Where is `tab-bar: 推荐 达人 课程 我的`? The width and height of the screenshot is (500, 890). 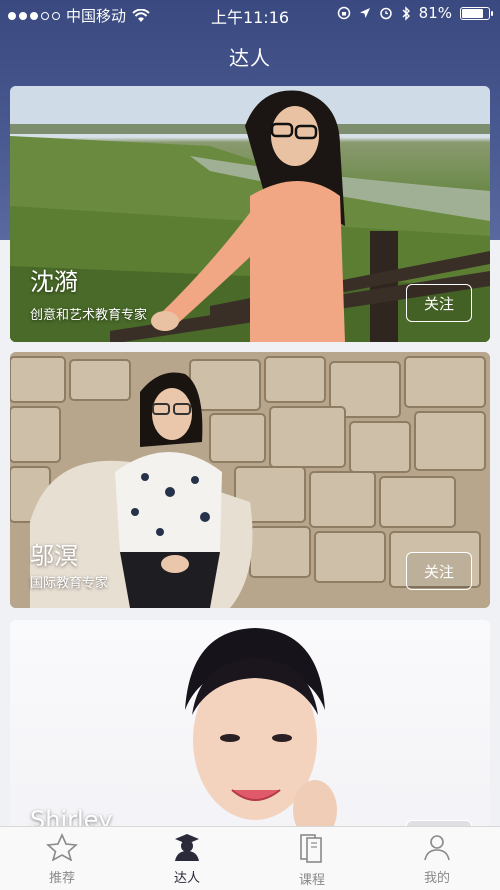 tab-bar: 推荐 达人 课程 我的 is located at coordinates (250, 858).